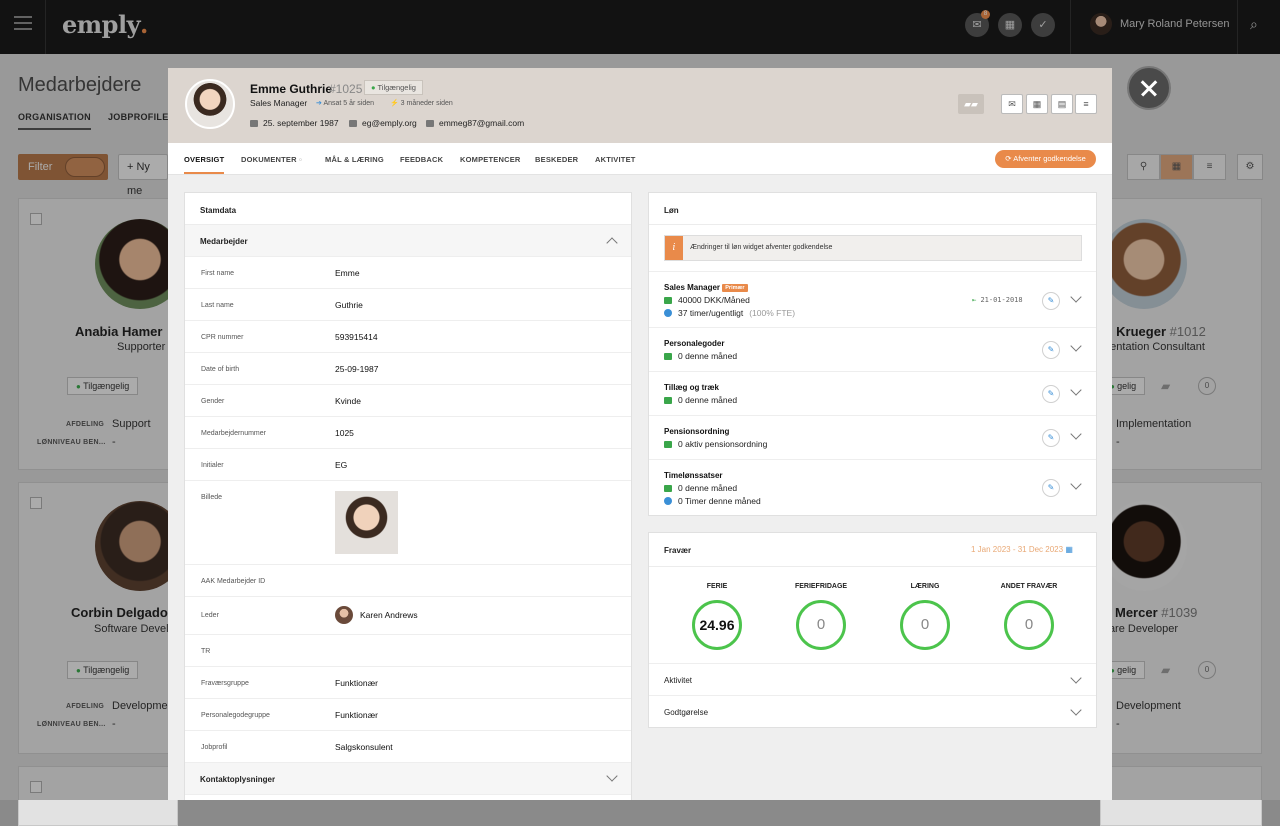 This screenshot has height=826, width=1280. Describe the element at coordinates (1176, 167) in the screenshot. I see `grid-view-icon: ▦` at that location.